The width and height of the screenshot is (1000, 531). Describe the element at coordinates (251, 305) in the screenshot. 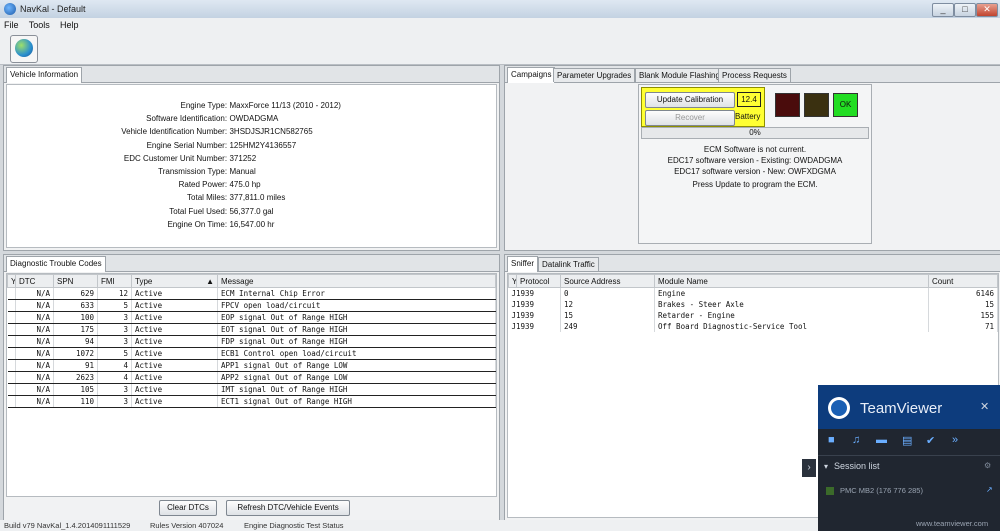

I see `dtc-row: N/A 633 5 Active FPCV open load/circuit` at that location.